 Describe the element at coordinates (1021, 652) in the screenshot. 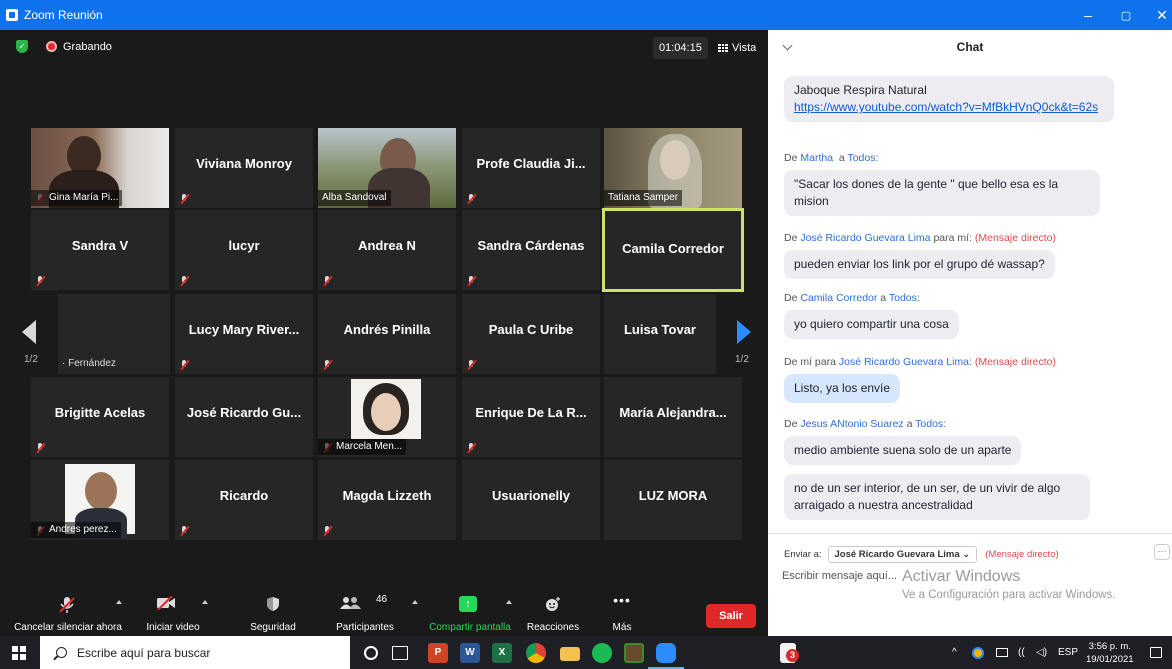

I see `tray-wifi-icon: ((` at that location.